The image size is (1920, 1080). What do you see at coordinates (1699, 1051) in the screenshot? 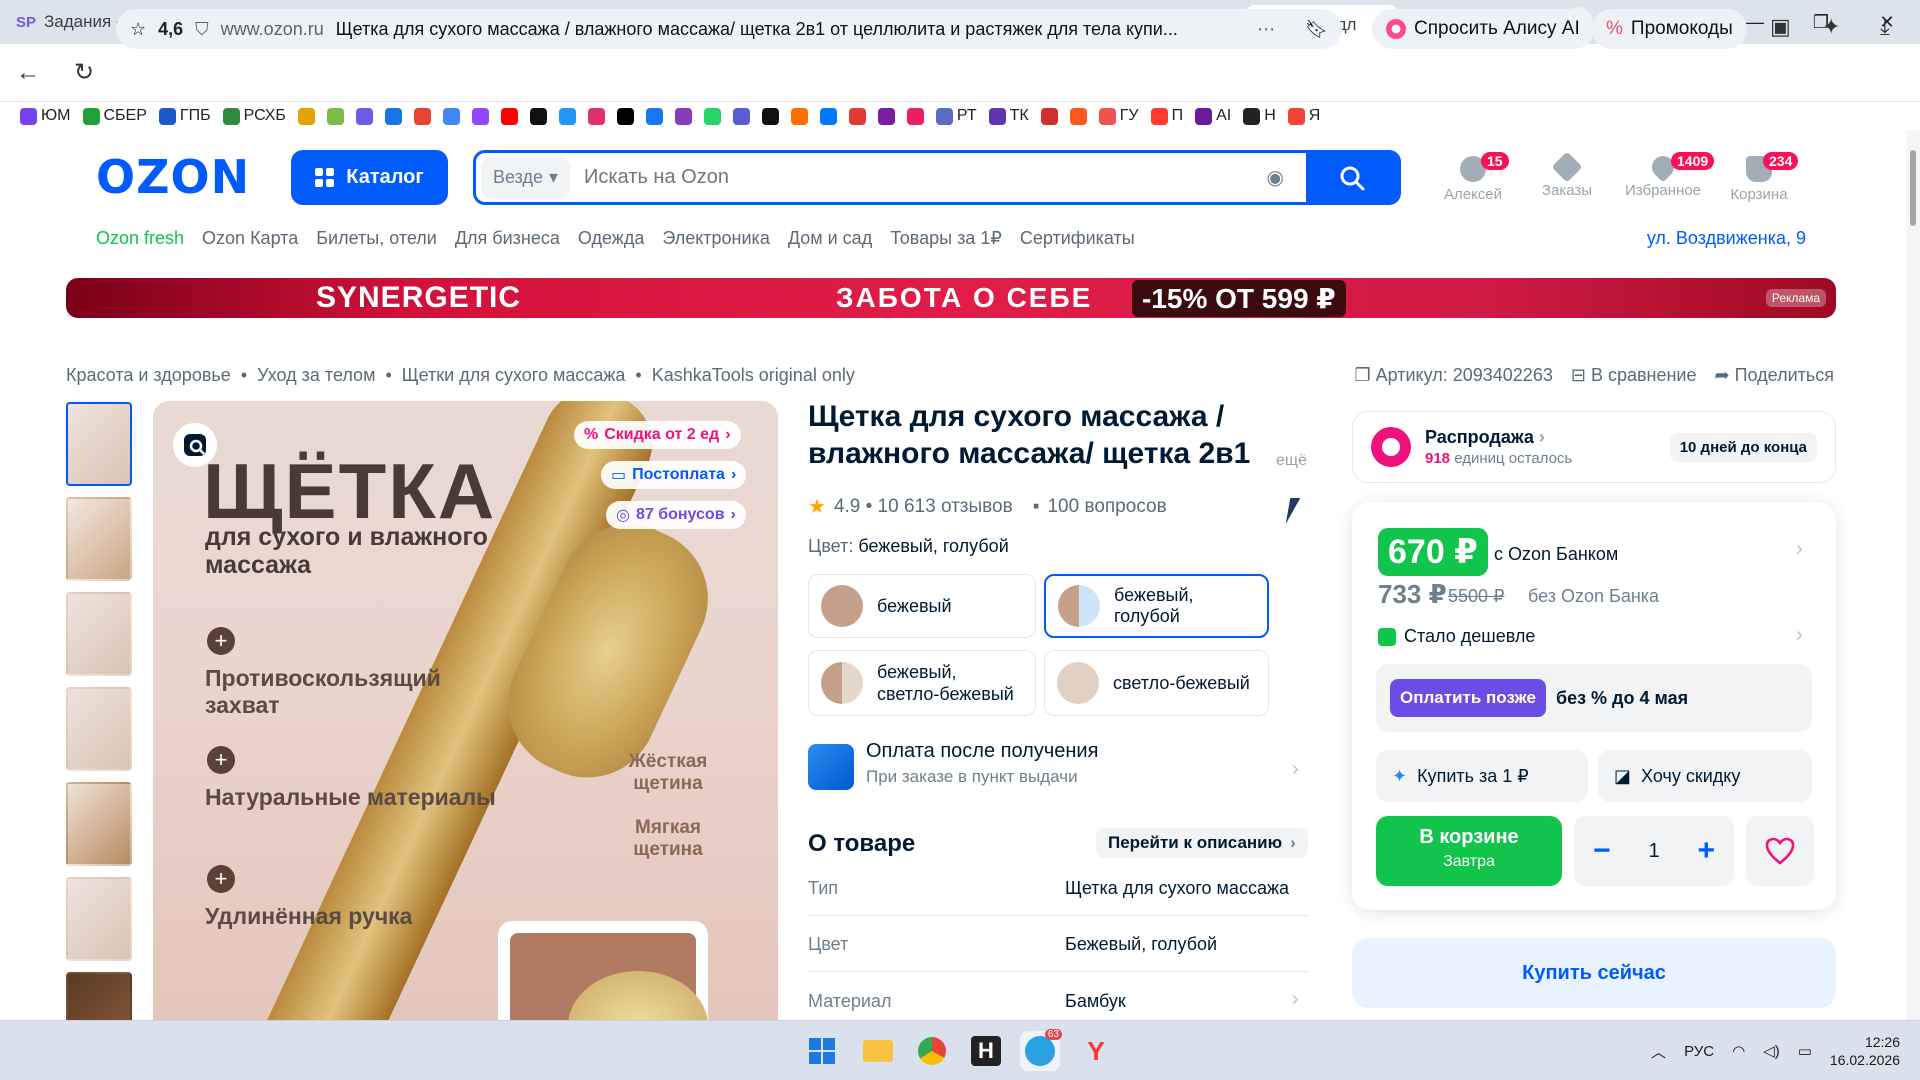
I see `language-indicator: РУС` at bounding box center [1699, 1051].